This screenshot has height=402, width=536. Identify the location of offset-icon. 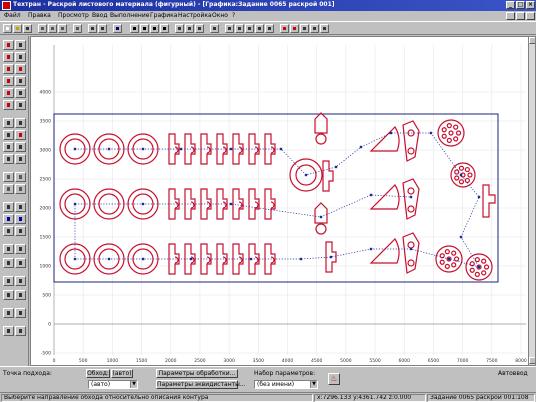
(20, 189).